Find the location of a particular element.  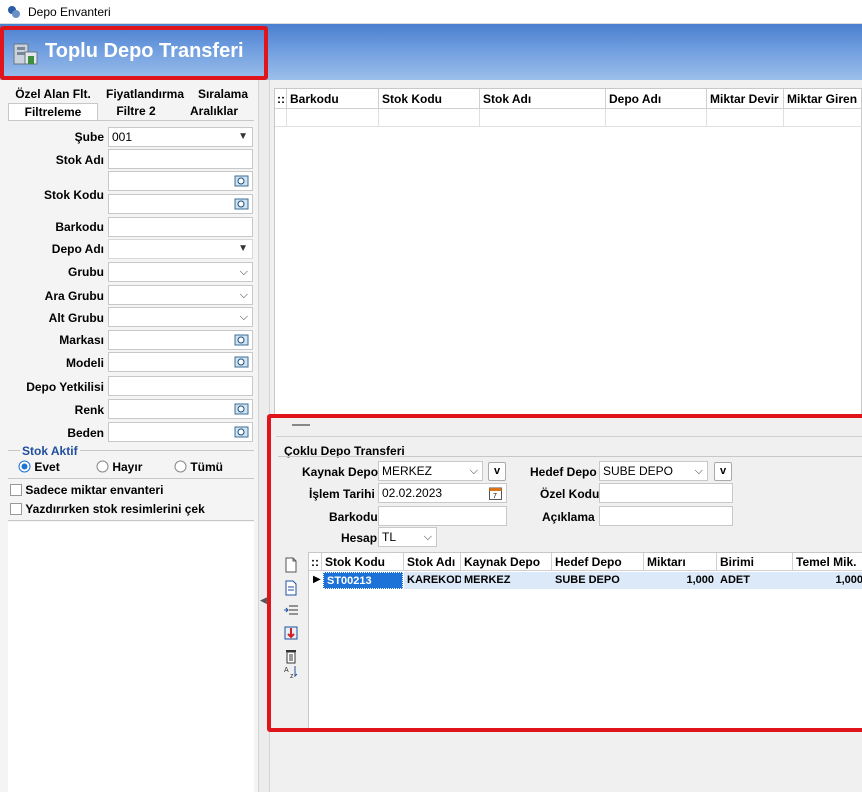

tab-row-2: Filtreleme Filtre 2 Aralıklar is located at coordinates (131, 111).